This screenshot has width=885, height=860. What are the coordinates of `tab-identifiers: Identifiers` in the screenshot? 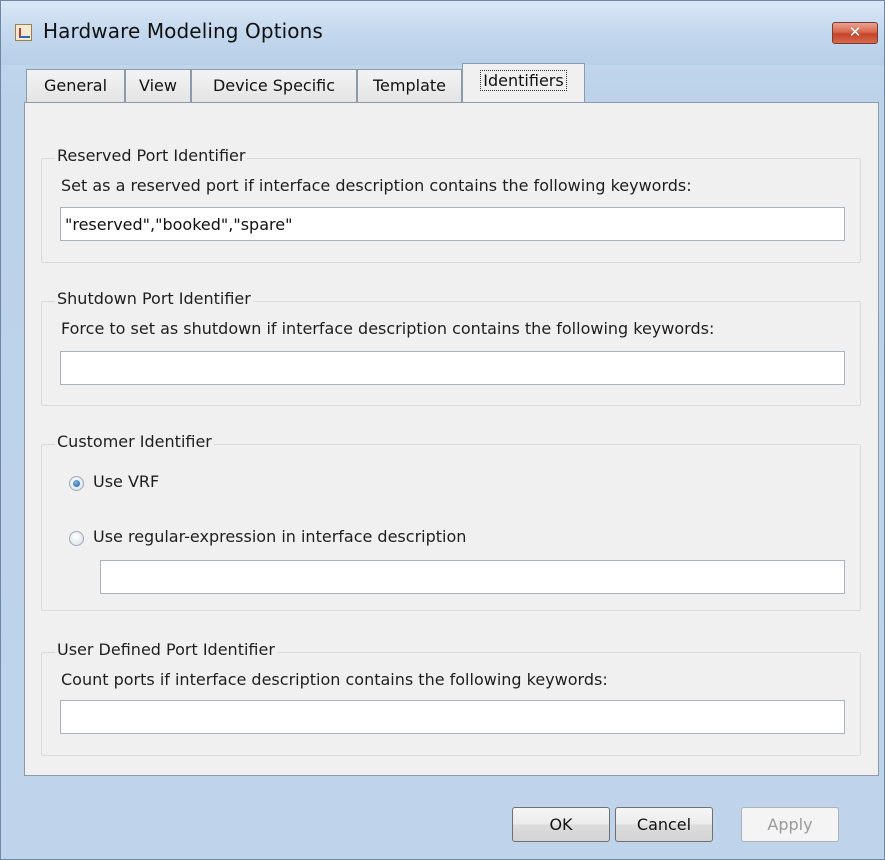 It's located at (523, 83).